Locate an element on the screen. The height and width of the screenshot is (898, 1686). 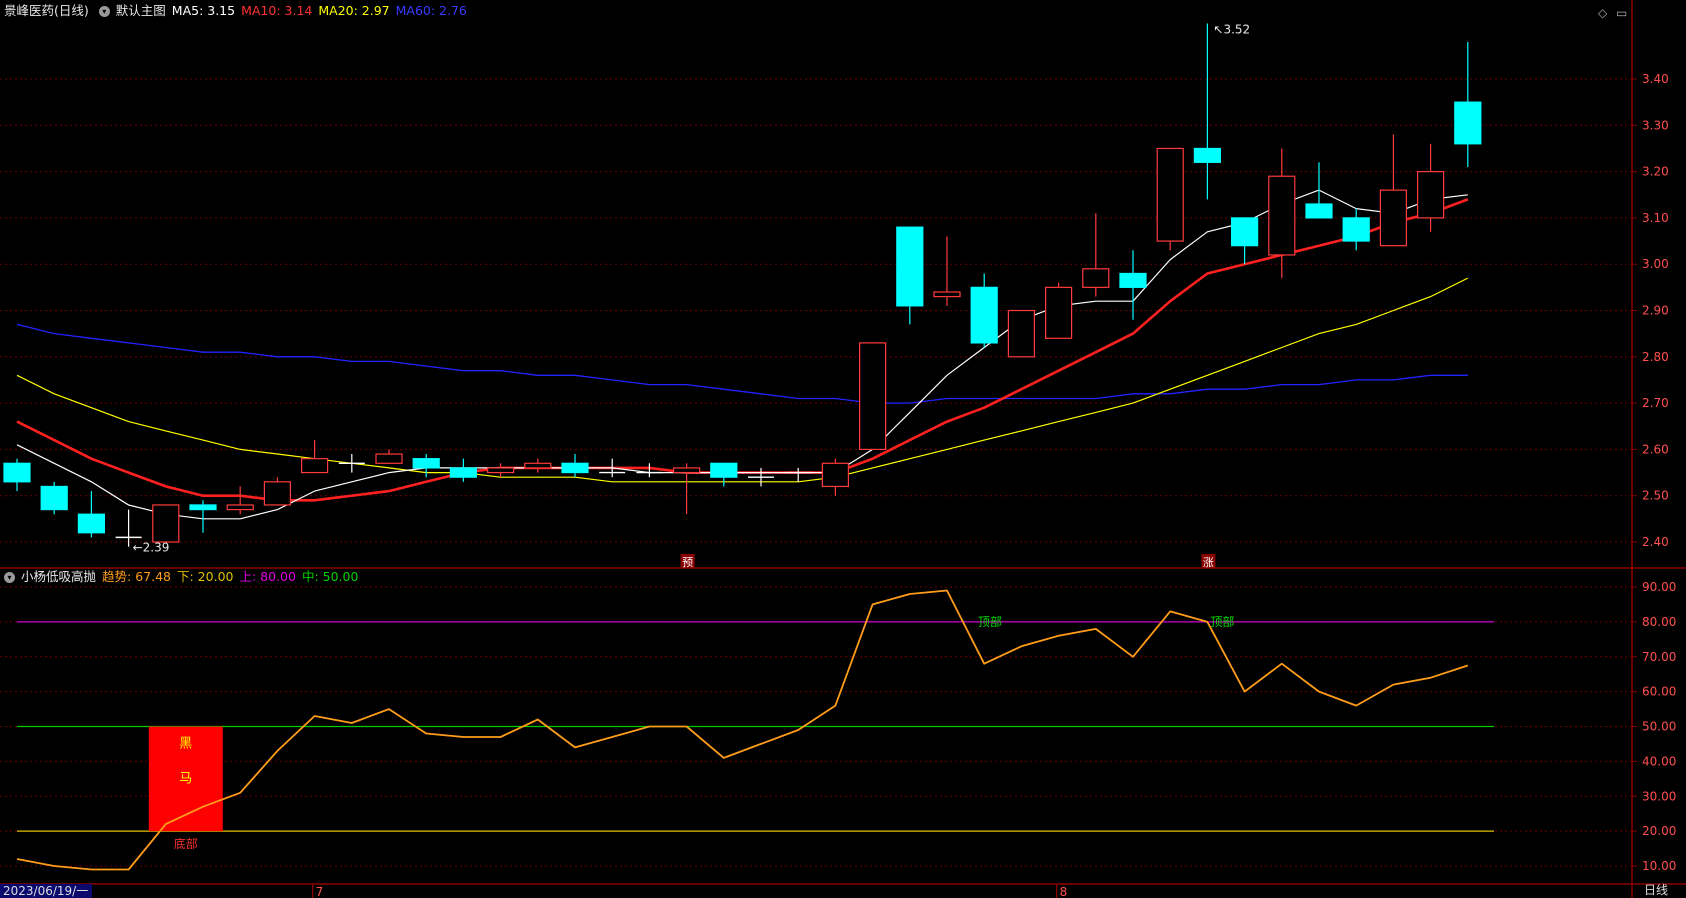
price-tick-label: 3.00 is located at coordinates (1655, 264).